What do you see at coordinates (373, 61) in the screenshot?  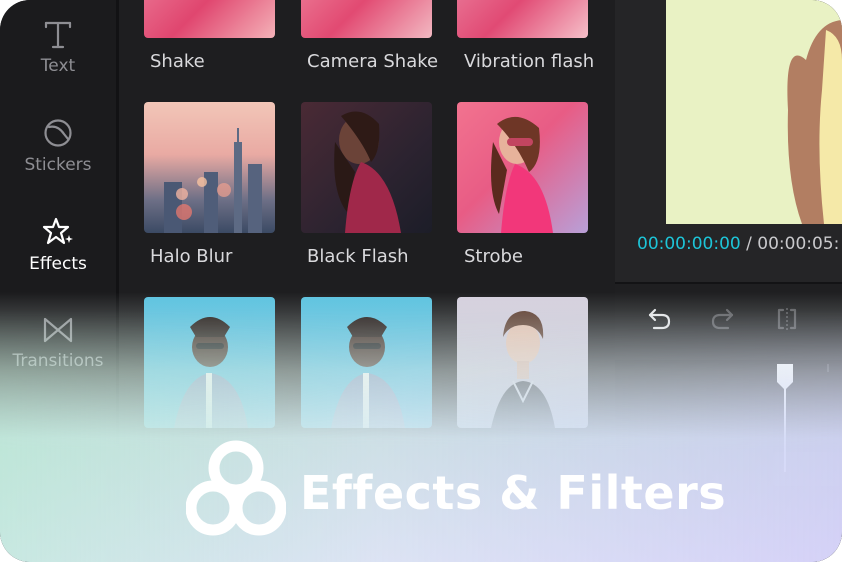 I see `effect-label: Camera Shake` at bounding box center [373, 61].